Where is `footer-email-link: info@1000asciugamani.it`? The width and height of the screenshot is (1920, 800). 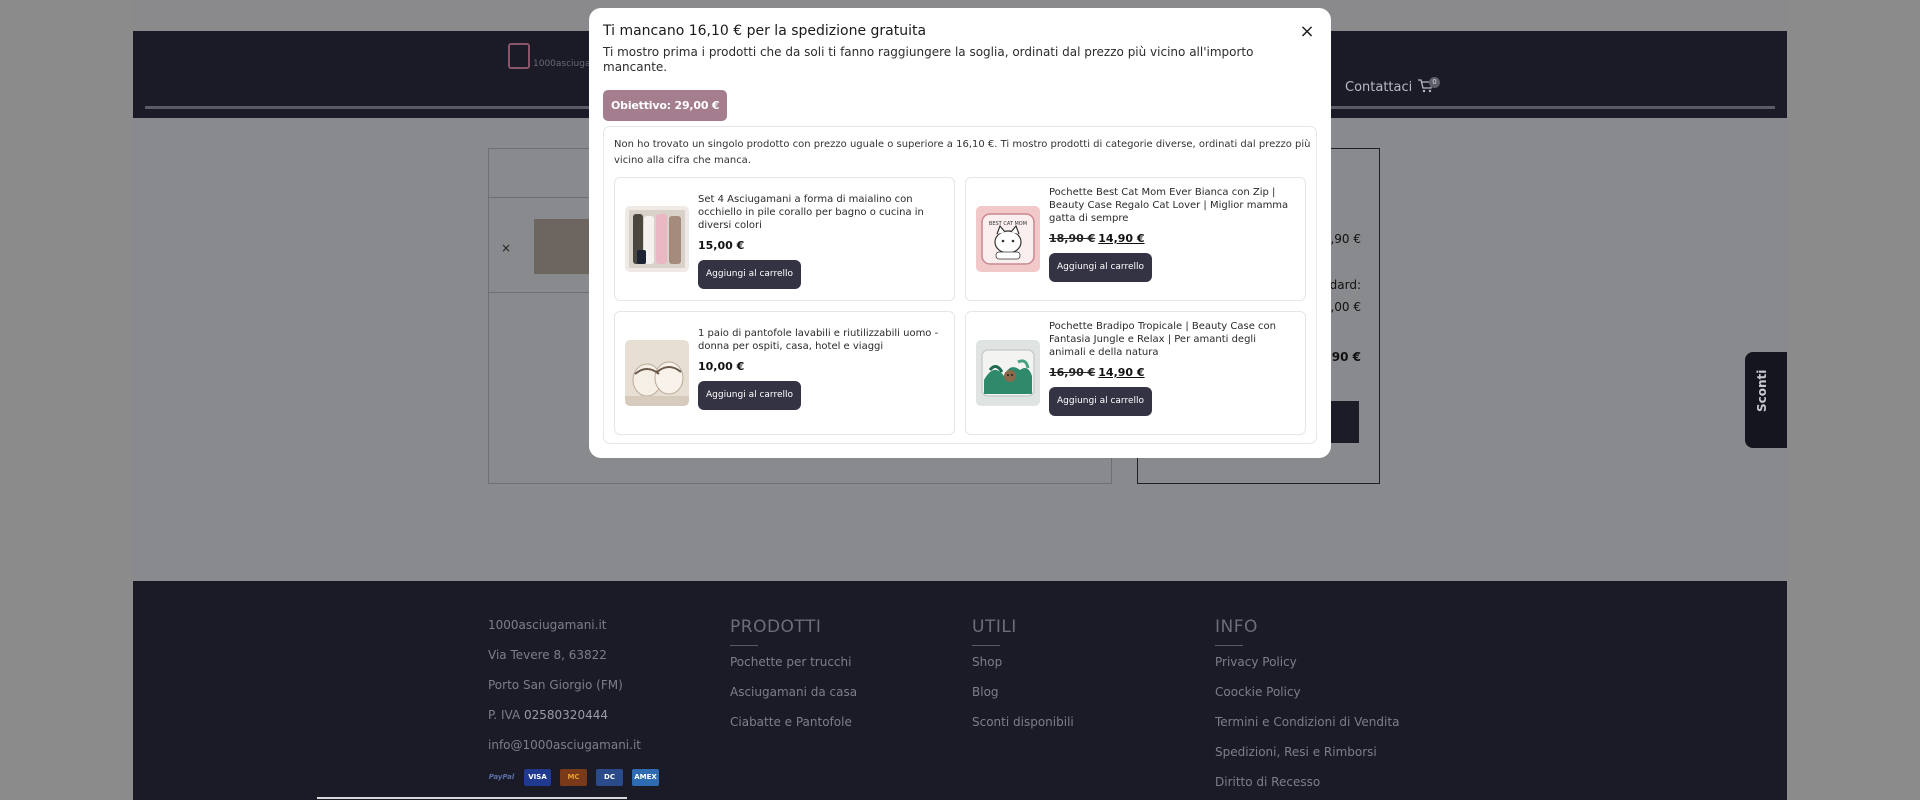 footer-email-link: info@1000asciugamani.it is located at coordinates (573, 752).